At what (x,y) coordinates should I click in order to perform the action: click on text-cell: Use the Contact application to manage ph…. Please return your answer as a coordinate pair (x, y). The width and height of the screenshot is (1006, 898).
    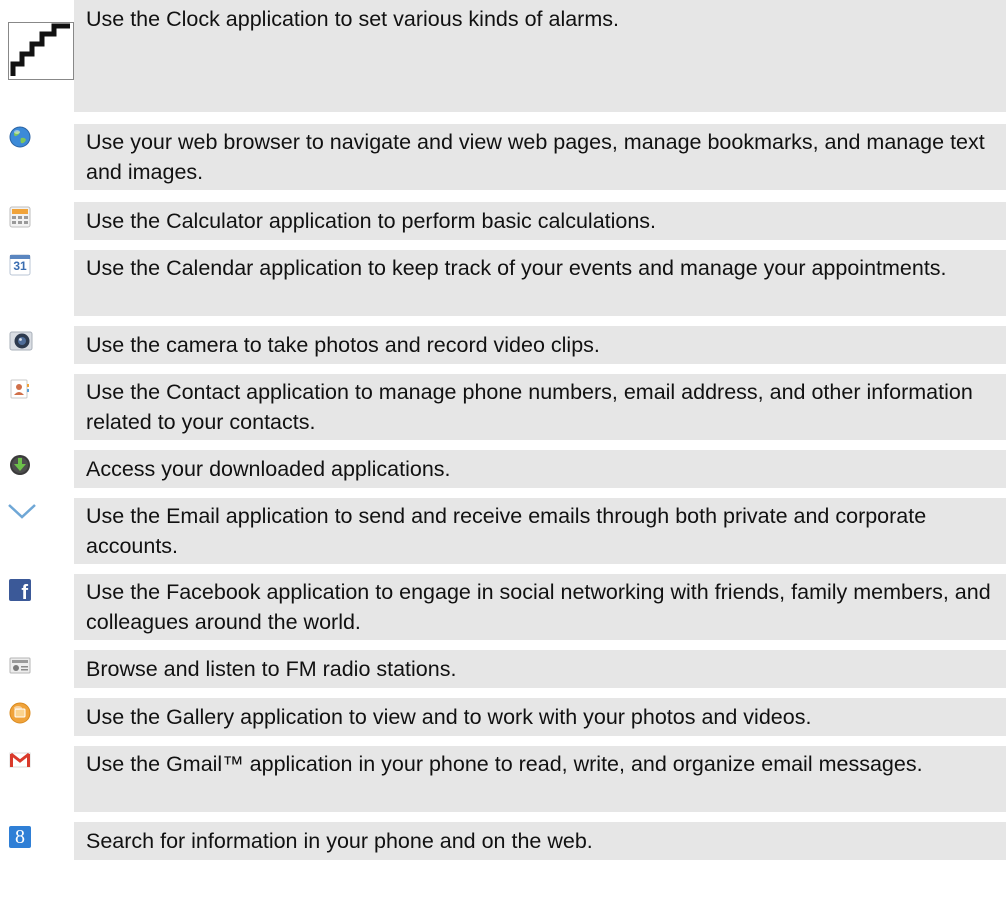
    Looking at the image, I should click on (540, 407).